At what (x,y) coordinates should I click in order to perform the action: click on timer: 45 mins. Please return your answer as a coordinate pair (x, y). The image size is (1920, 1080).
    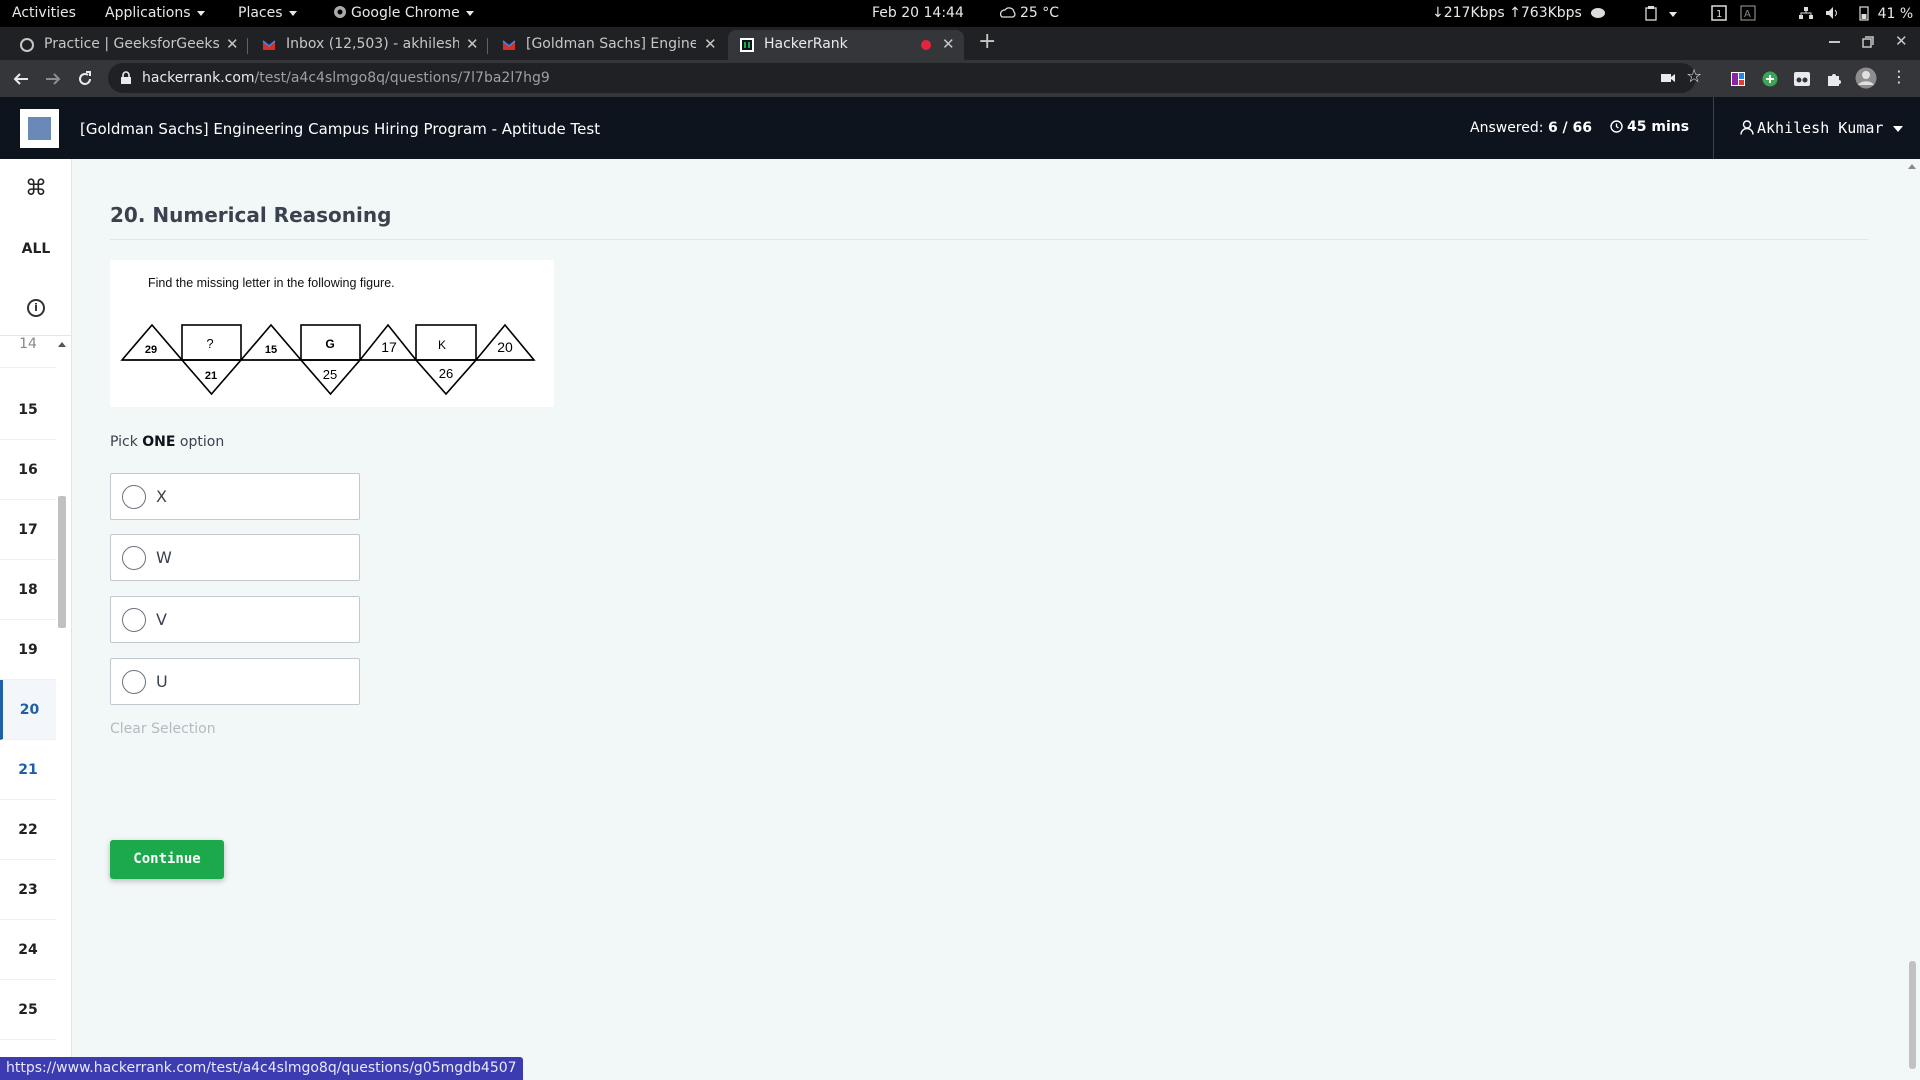
    Looking at the image, I should click on (1649, 127).